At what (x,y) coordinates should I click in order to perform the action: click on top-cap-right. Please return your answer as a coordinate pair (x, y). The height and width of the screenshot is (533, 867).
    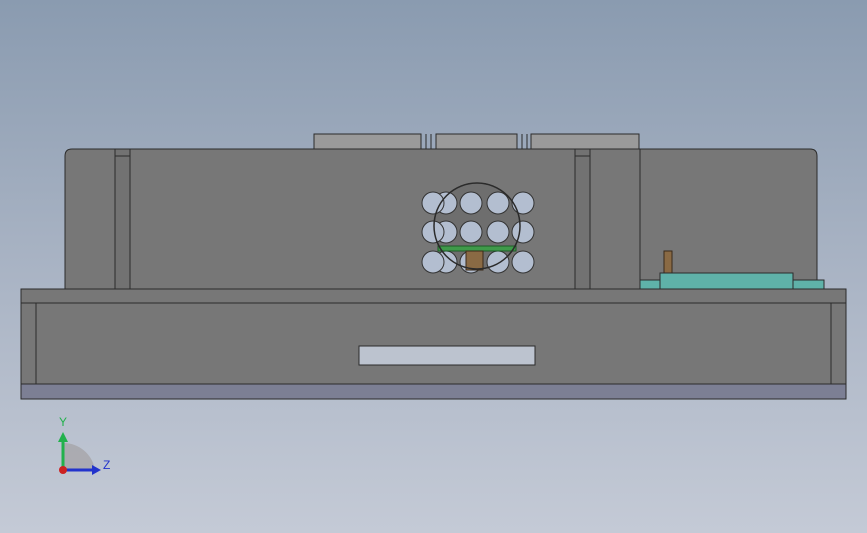
    Looking at the image, I should click on (585, 142).